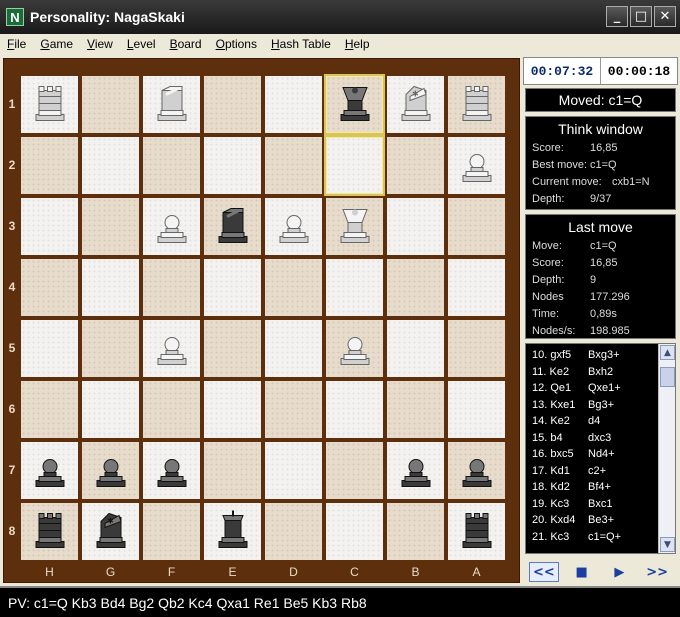 The height and width of the screenshot is (617, 680). I want to click on menu-board: Board, so click(186, 44).